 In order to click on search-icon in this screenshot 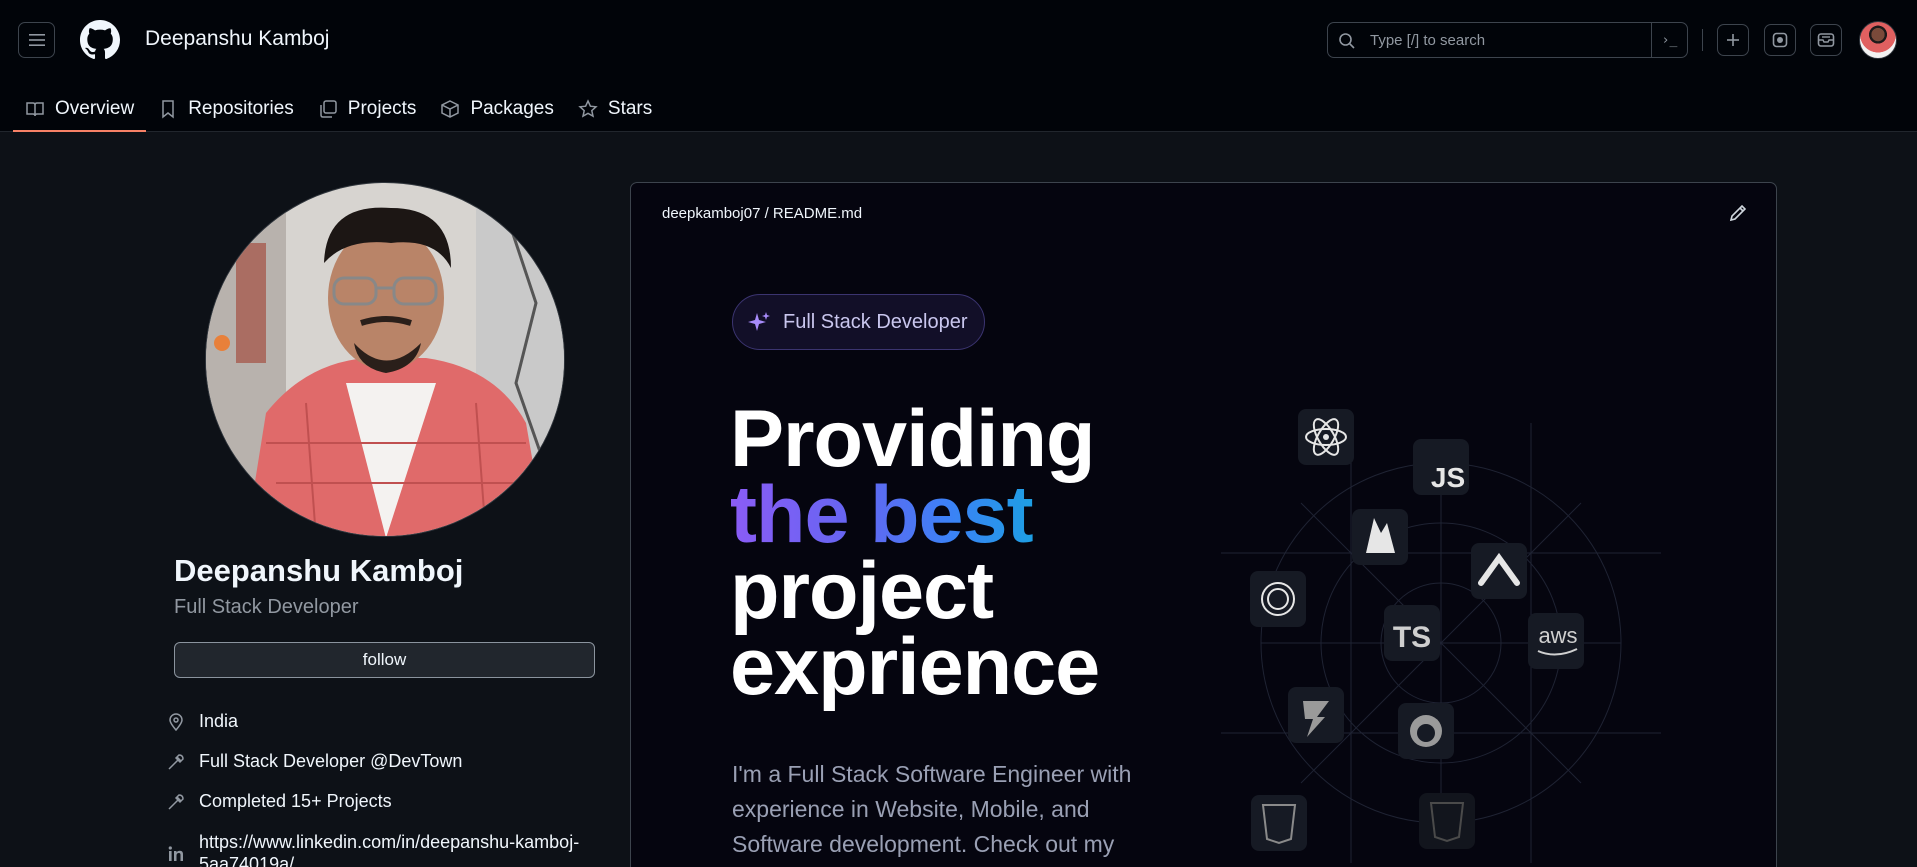, I will do `click(1347, 41)`.